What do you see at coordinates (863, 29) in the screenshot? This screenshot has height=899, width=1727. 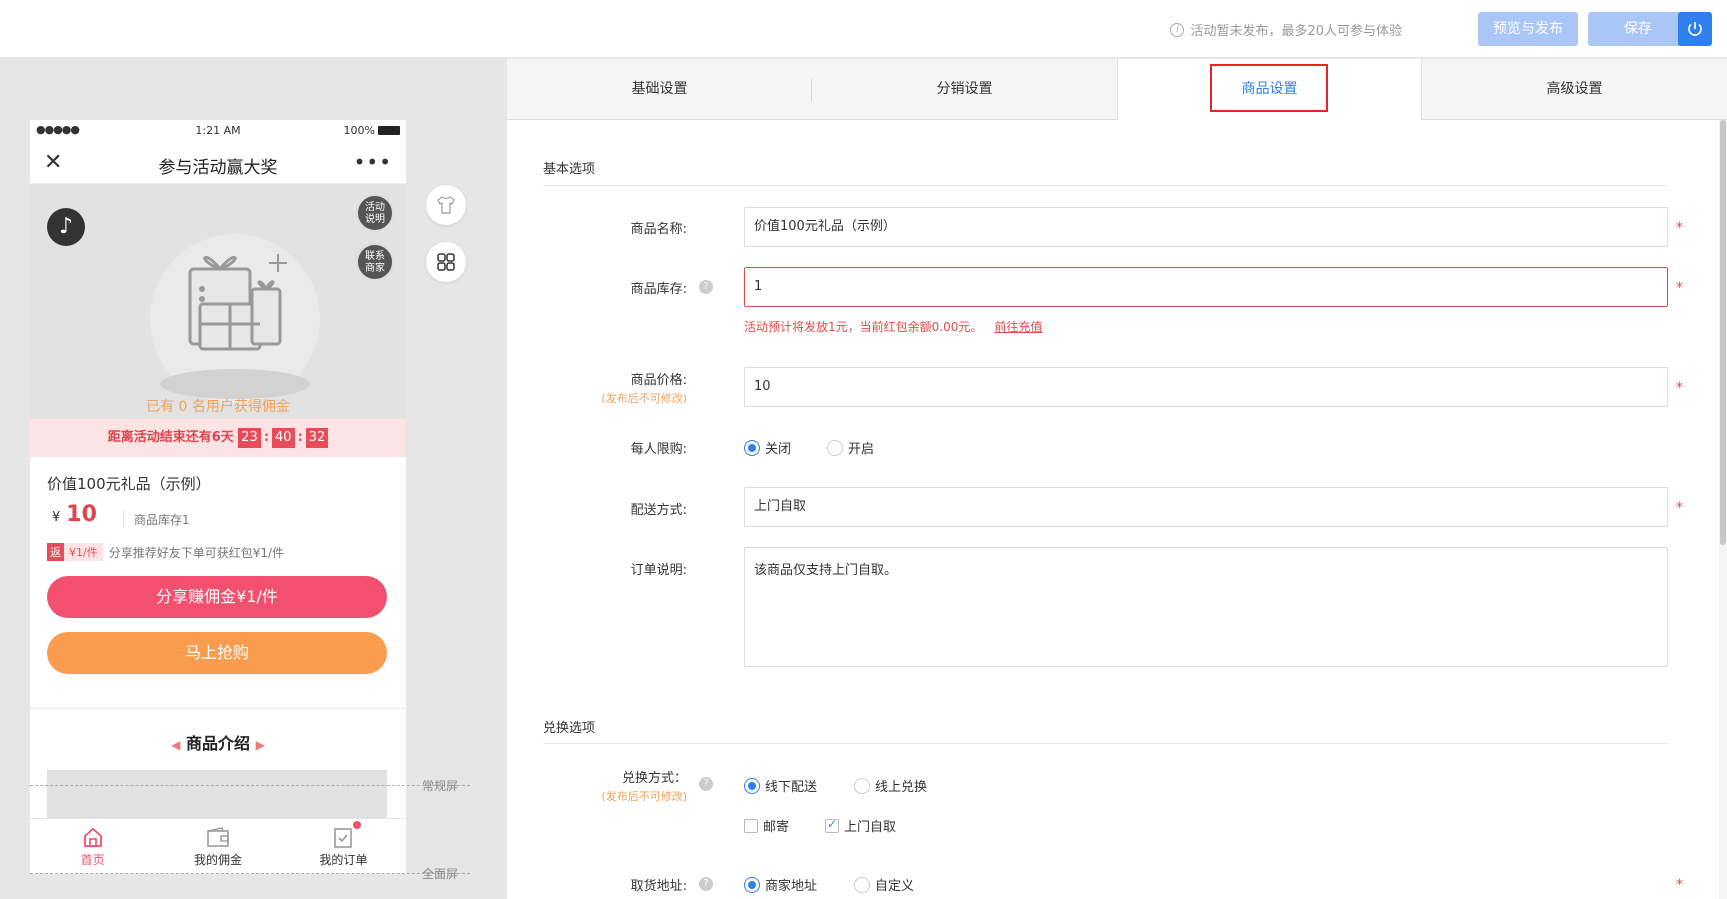 I see `top-bar: i 活动暂未发布，最多20人可参与体验 预览与发布 保存` at bounding box center [863, 29].